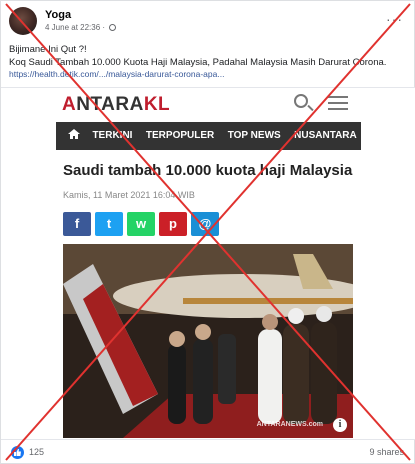  I want to click on antara-header: ANTARAKL, so click(208, 105).